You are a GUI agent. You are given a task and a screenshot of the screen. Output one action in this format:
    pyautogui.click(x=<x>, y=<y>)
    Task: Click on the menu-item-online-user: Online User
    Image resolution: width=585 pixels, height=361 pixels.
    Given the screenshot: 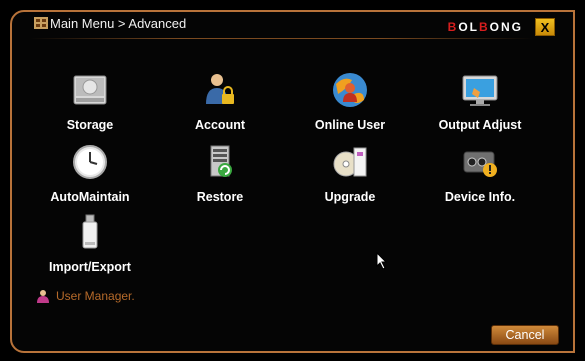 What is the action you would take?
    pyautogui.click(x=350, y=101)
    